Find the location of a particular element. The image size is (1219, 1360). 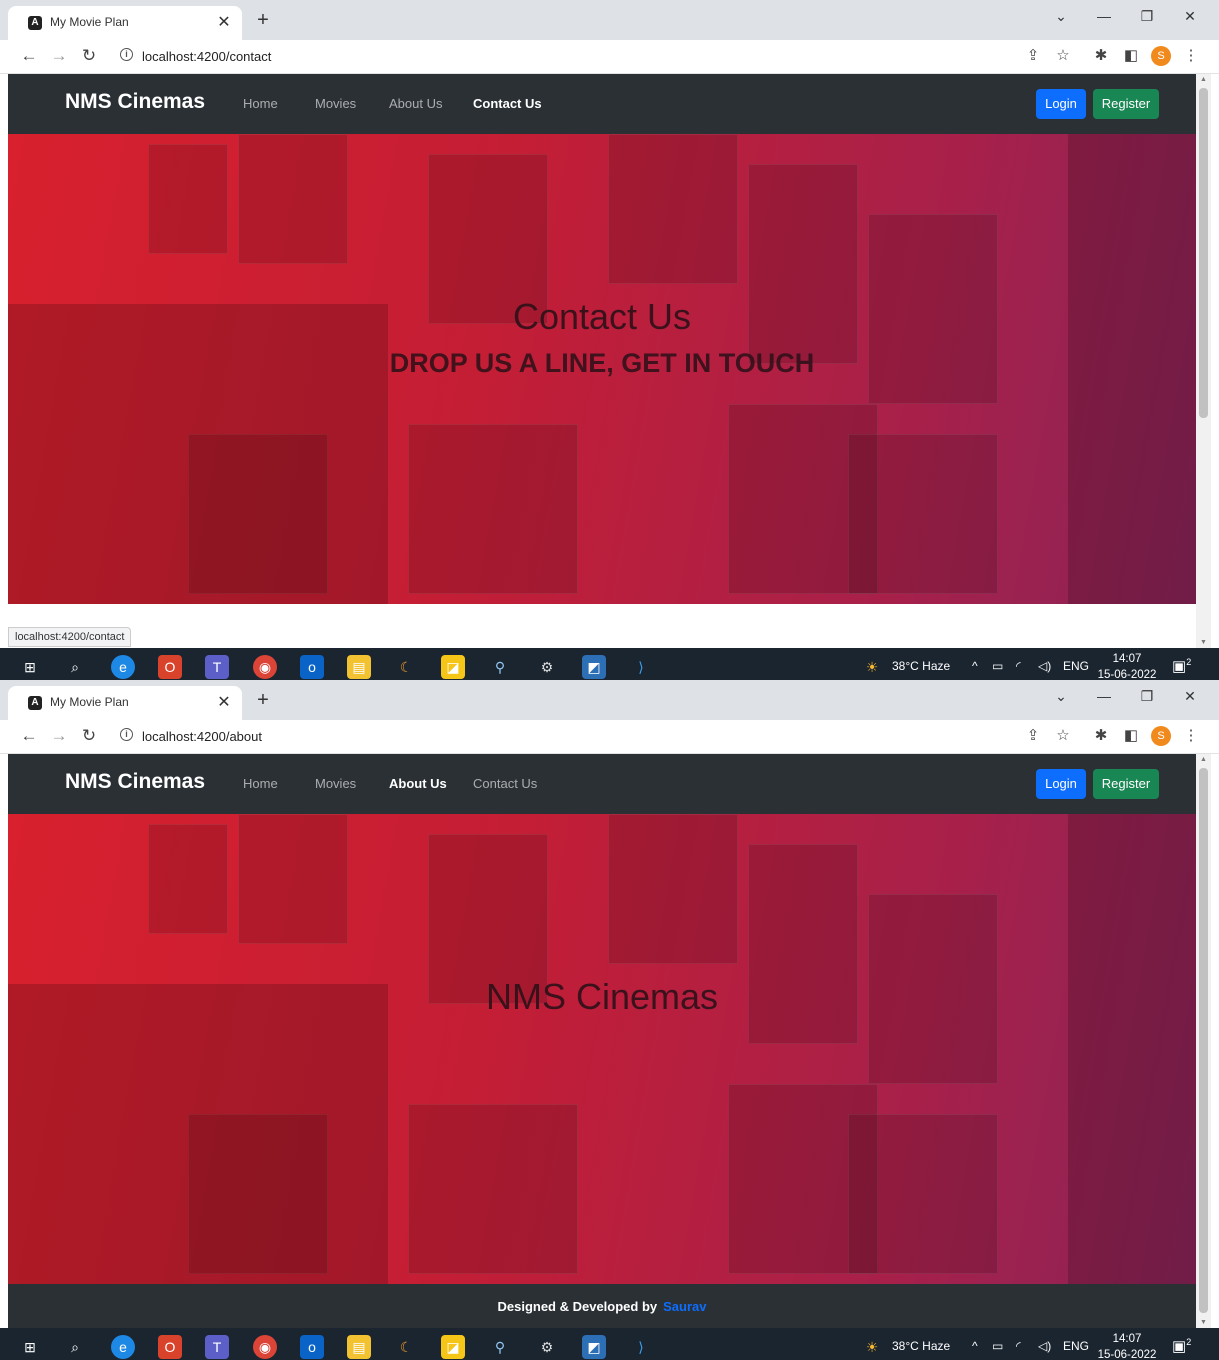

url-field: i localhost:4200/about is located at coordinates (560, 737).